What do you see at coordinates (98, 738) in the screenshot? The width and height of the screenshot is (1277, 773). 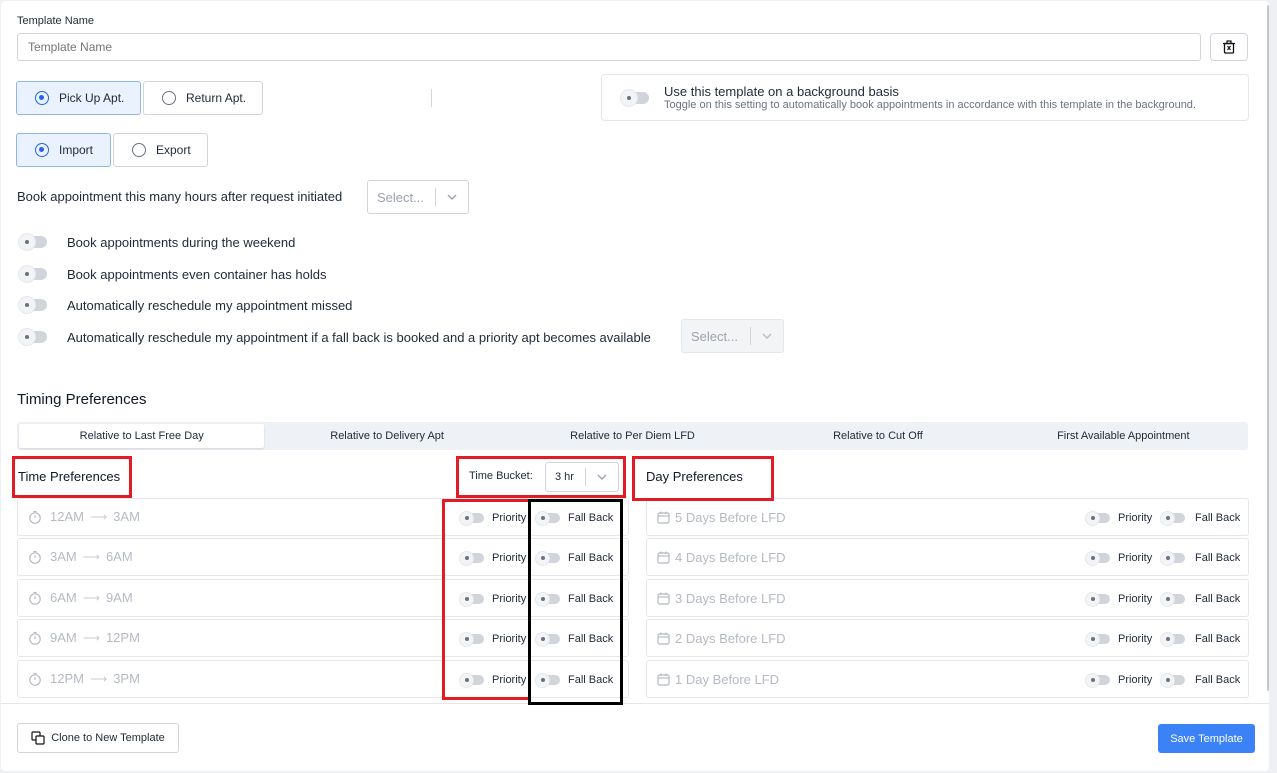 I see `clone-template-button: Clone to New Template` at bounding box center [98, 738].